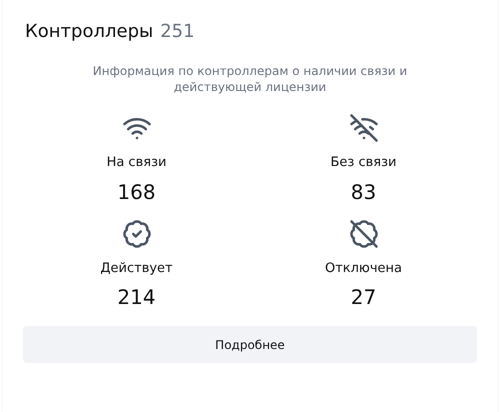 The image size is (500, 412). I want to click on total-count: 251, so click(177, 32).